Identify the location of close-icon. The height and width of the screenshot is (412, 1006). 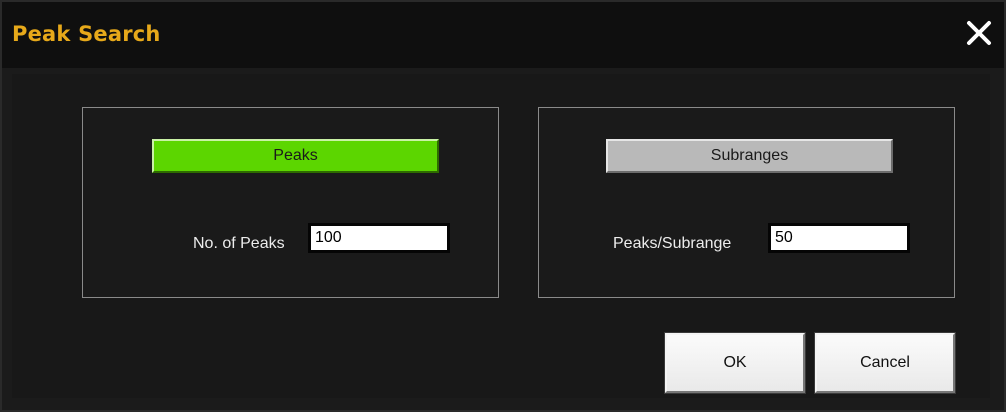
(979, 33).